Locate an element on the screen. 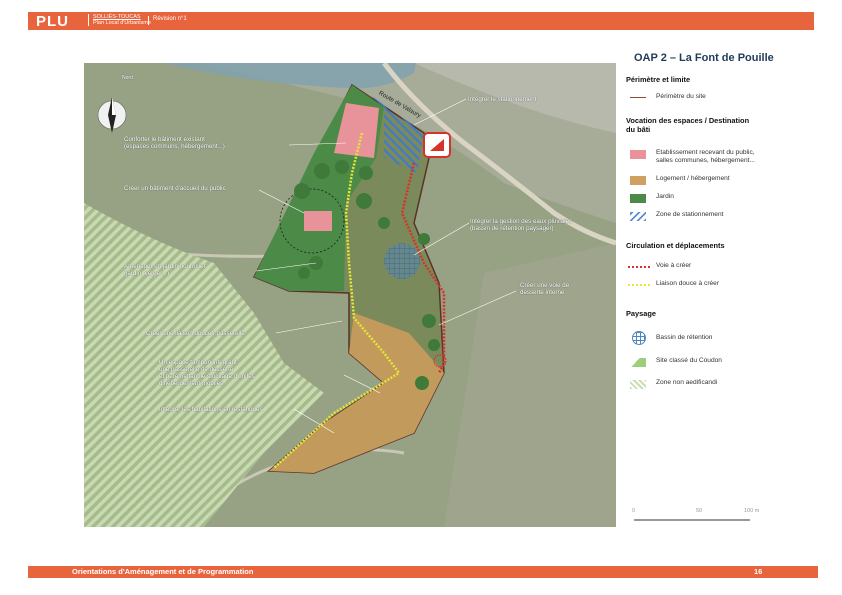 This screenshot has width=842, height=595. legend-swatch-coudon is located at coordinates (638, 362).